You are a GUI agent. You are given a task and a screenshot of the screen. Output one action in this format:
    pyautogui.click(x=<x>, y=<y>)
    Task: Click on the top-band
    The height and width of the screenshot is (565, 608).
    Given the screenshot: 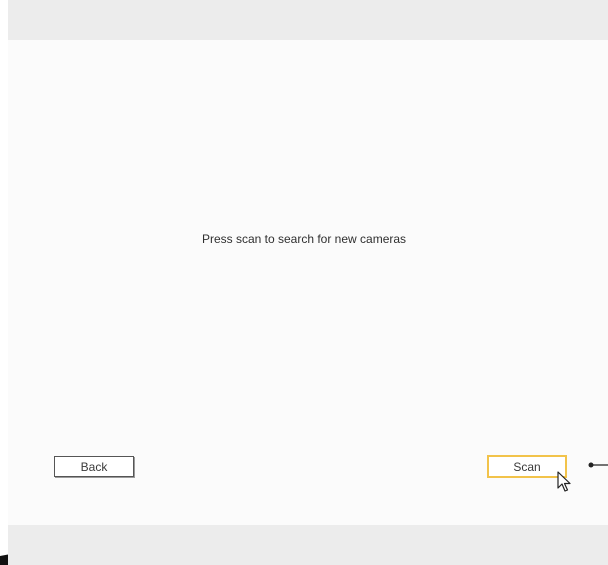 What is the action you would take?
    pyautogui.click(x=308, y=20)
    